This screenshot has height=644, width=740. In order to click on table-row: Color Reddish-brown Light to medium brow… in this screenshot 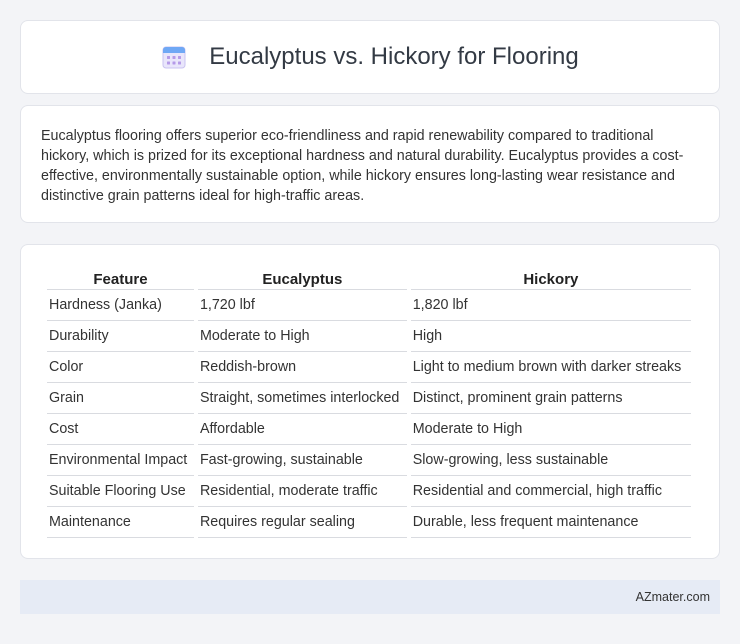, I will do `click(369, 367)`.